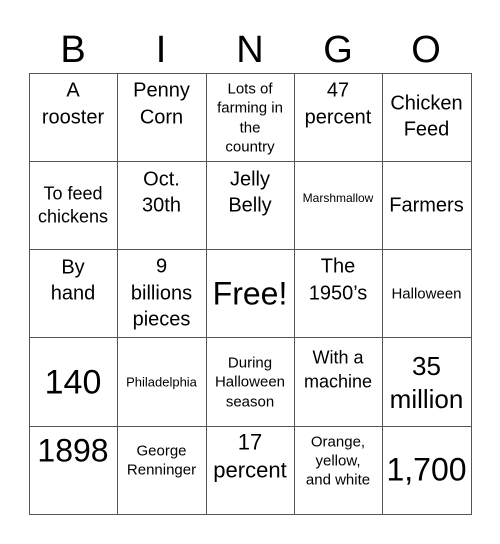 This screenshot has height=544, width=500. I want to click on cell-text-line: 47, so click(338, 90).